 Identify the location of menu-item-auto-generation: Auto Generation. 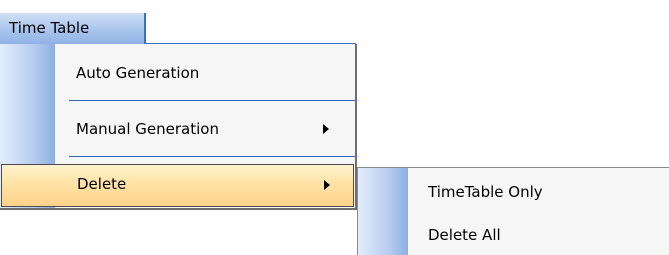
(177, 74).